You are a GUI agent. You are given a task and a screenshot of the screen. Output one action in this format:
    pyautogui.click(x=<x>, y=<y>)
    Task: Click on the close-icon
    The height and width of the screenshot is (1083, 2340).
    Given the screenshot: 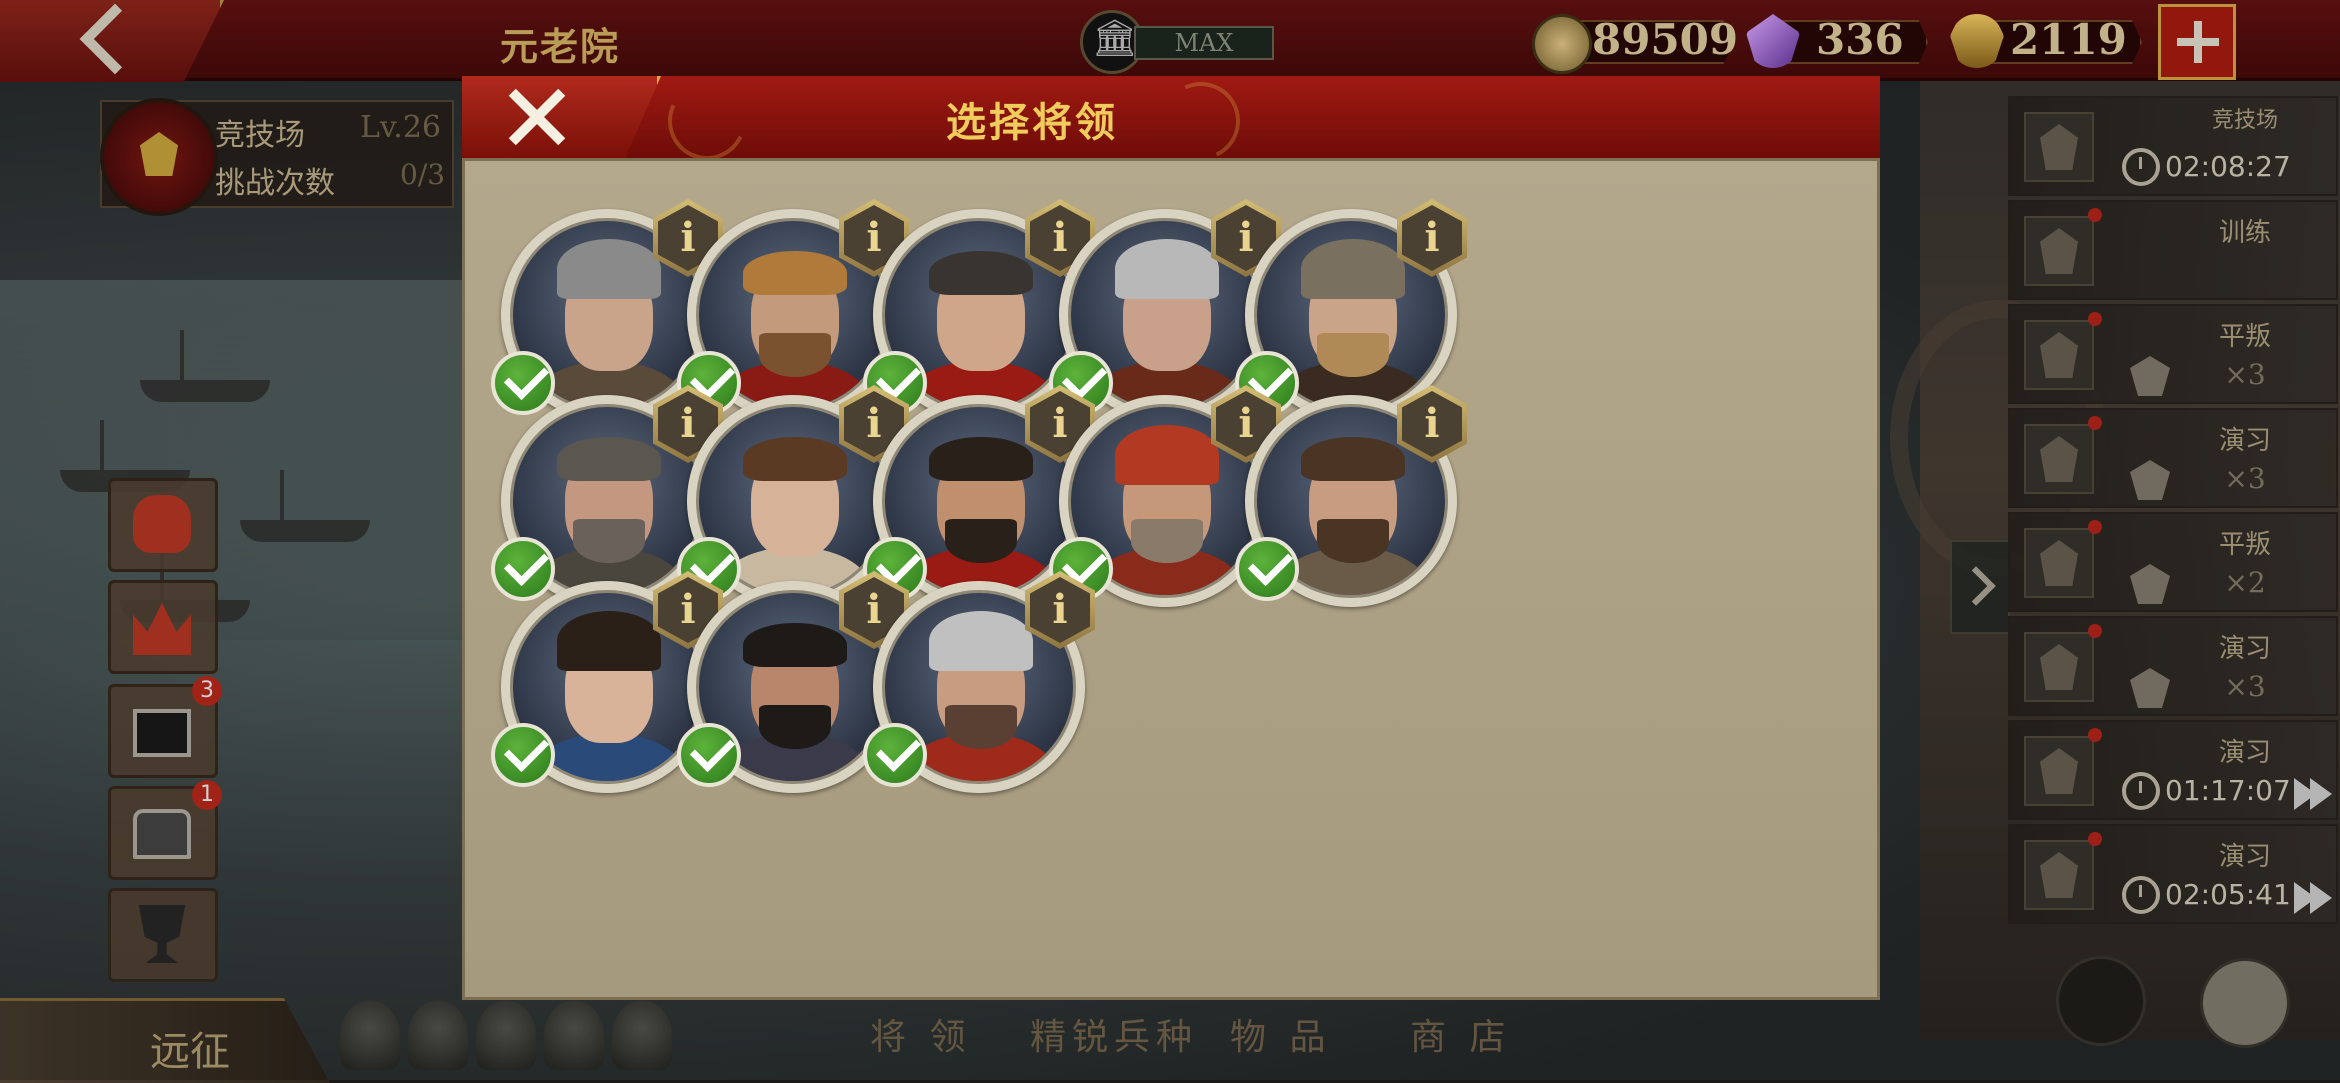 What is the action you would take?
    pyautogui.click(x=561, y=117)
    